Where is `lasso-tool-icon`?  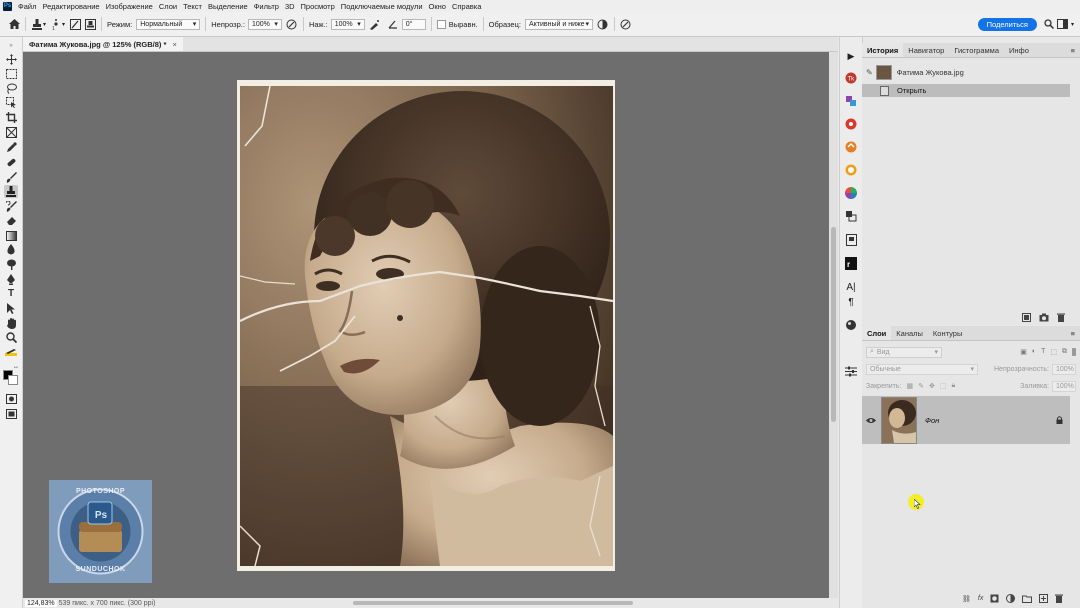 lasso-tool-icon is located at coordinates (11, 88).